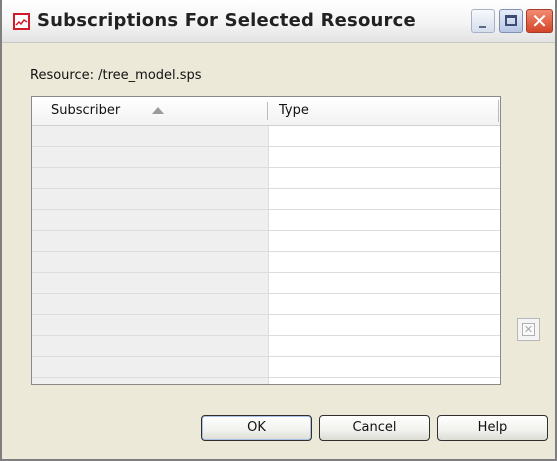 The height and width of the screenshot is (461, 557). I want to click on close-button: ✕, so click(539, 21).